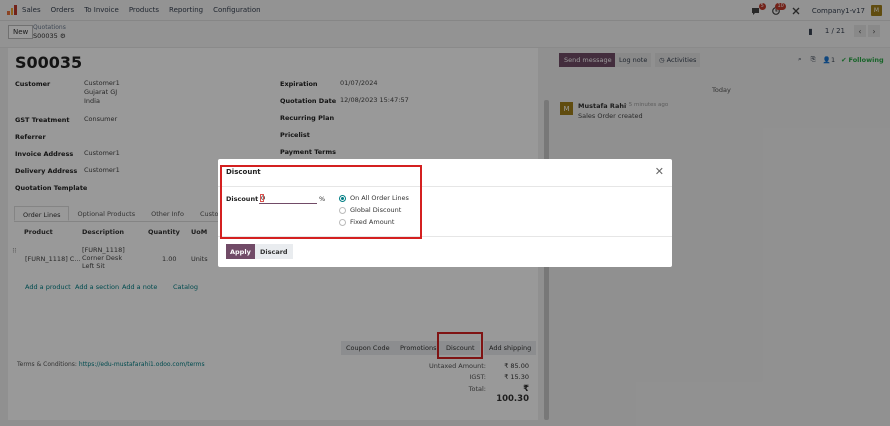  I want to click on apply-button: Apply, so click(240, 251).